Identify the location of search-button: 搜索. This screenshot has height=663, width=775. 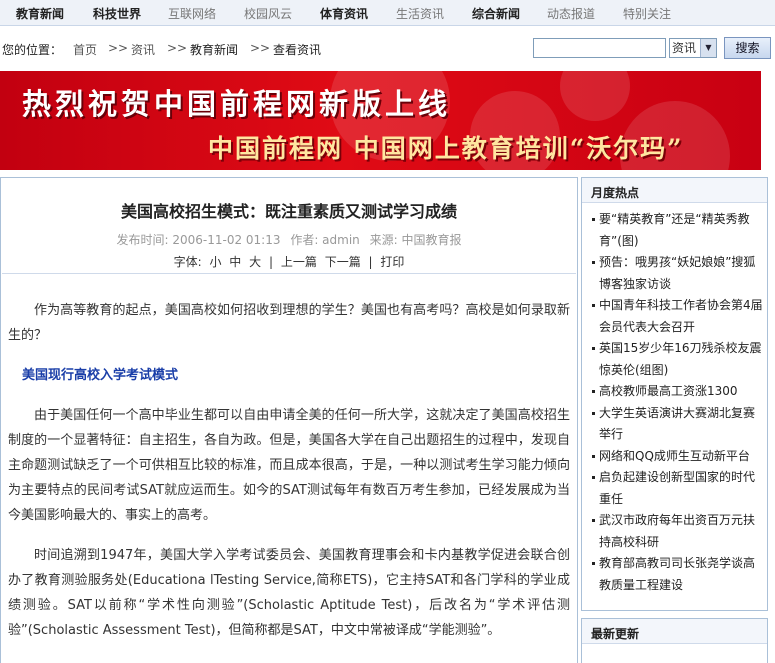
(747, 48).